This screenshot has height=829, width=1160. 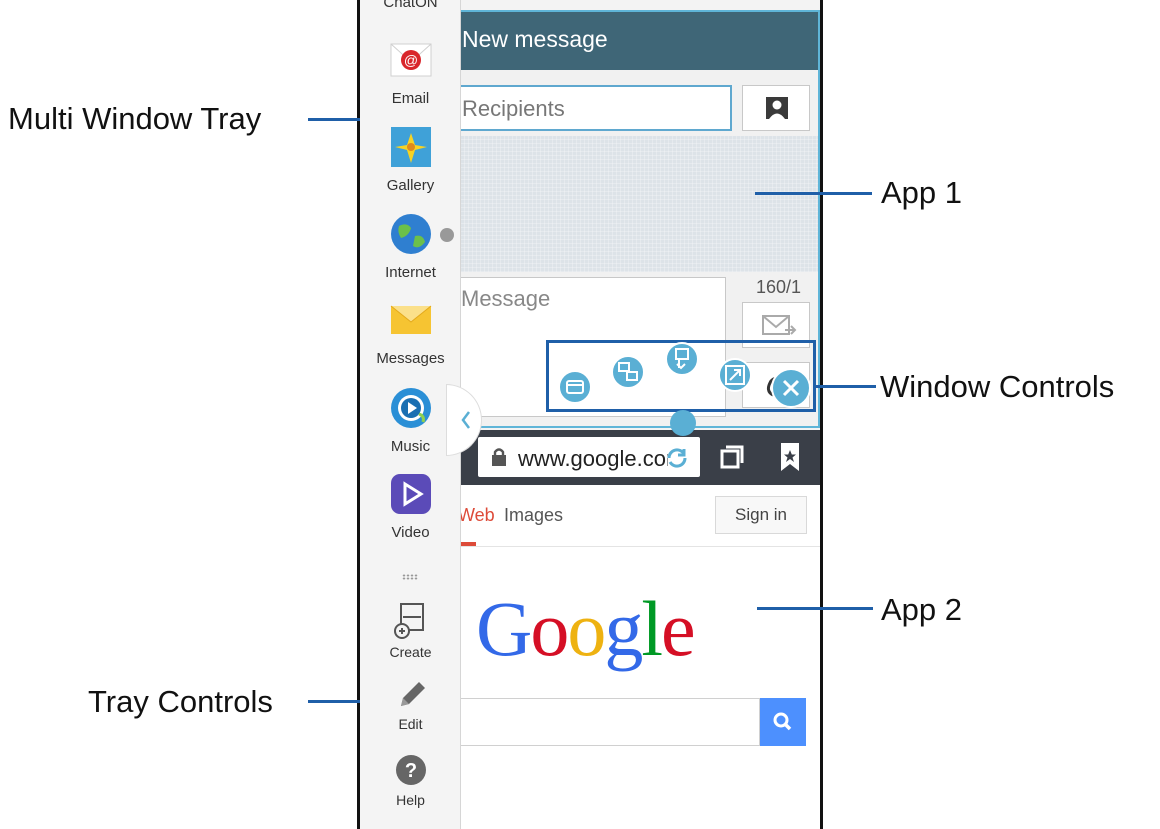 What do you see at coordinates (410, 724) in the screenshot?
I see `tray-control-label: Edit` at bounding box center [410, 724].